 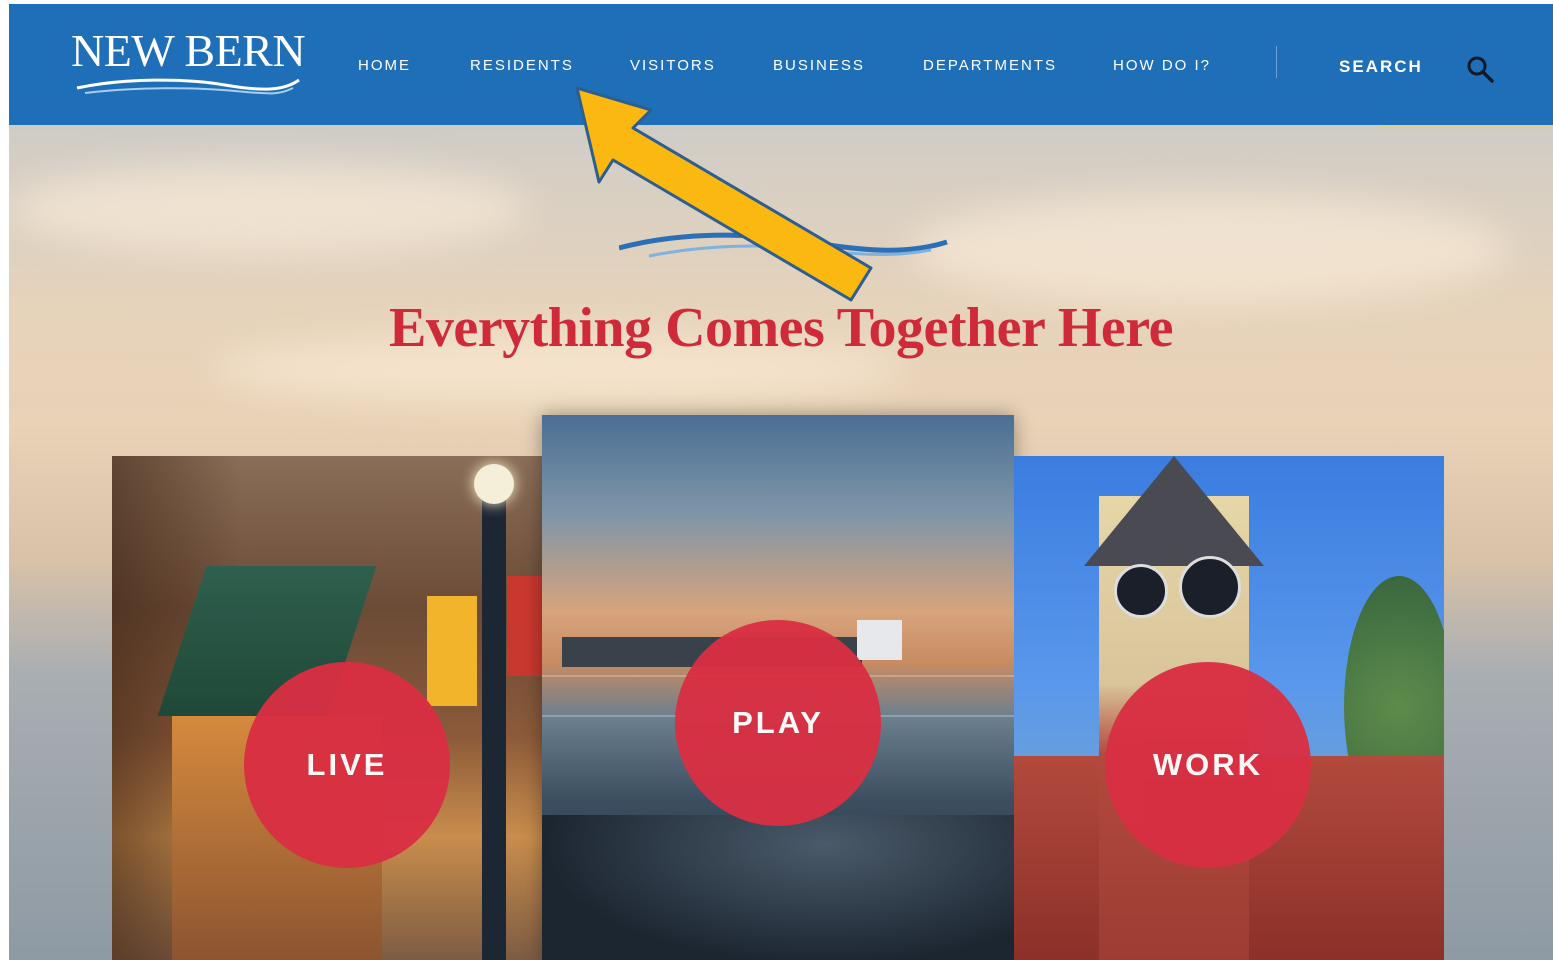 I want to click on logo-text: NEW BERN, so click(x=188, y=50).